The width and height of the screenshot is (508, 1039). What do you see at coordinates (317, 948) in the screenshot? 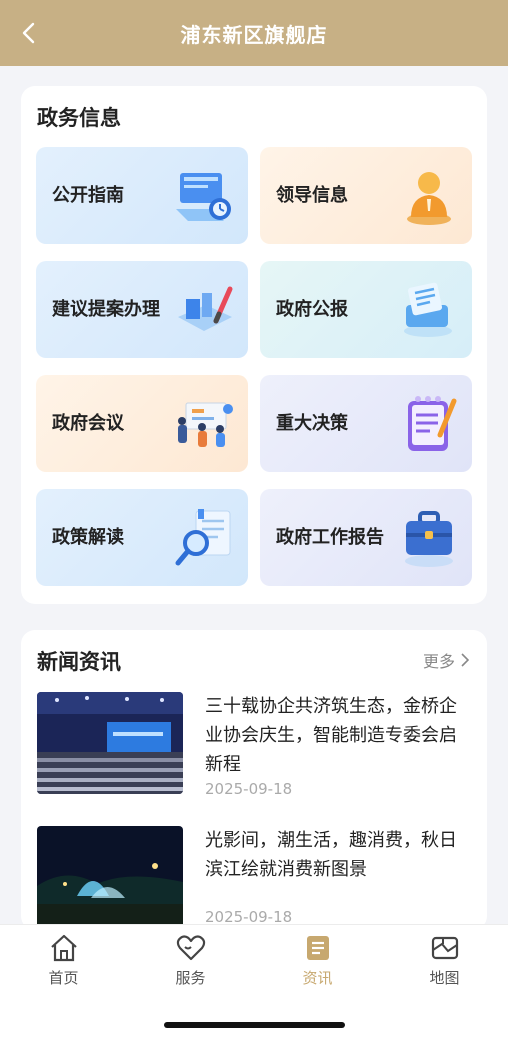
I see `news-icon` at bounding box center [317, 948].